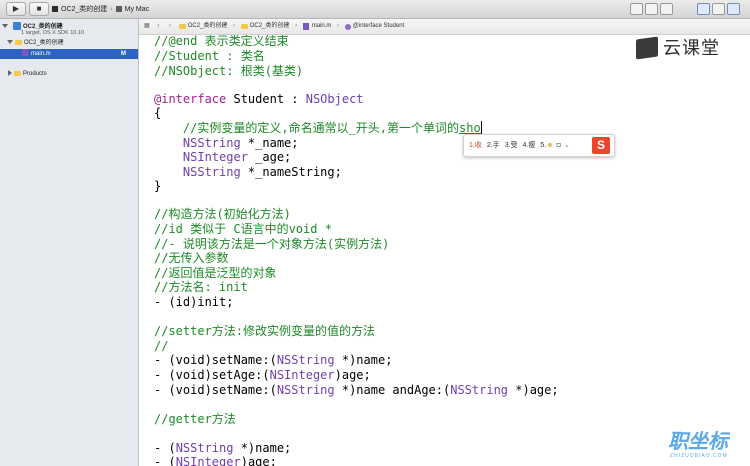 Image resolution: width=750 pixels, height=466 pixels. I want to click on products-row: Products, so click(74, 74).